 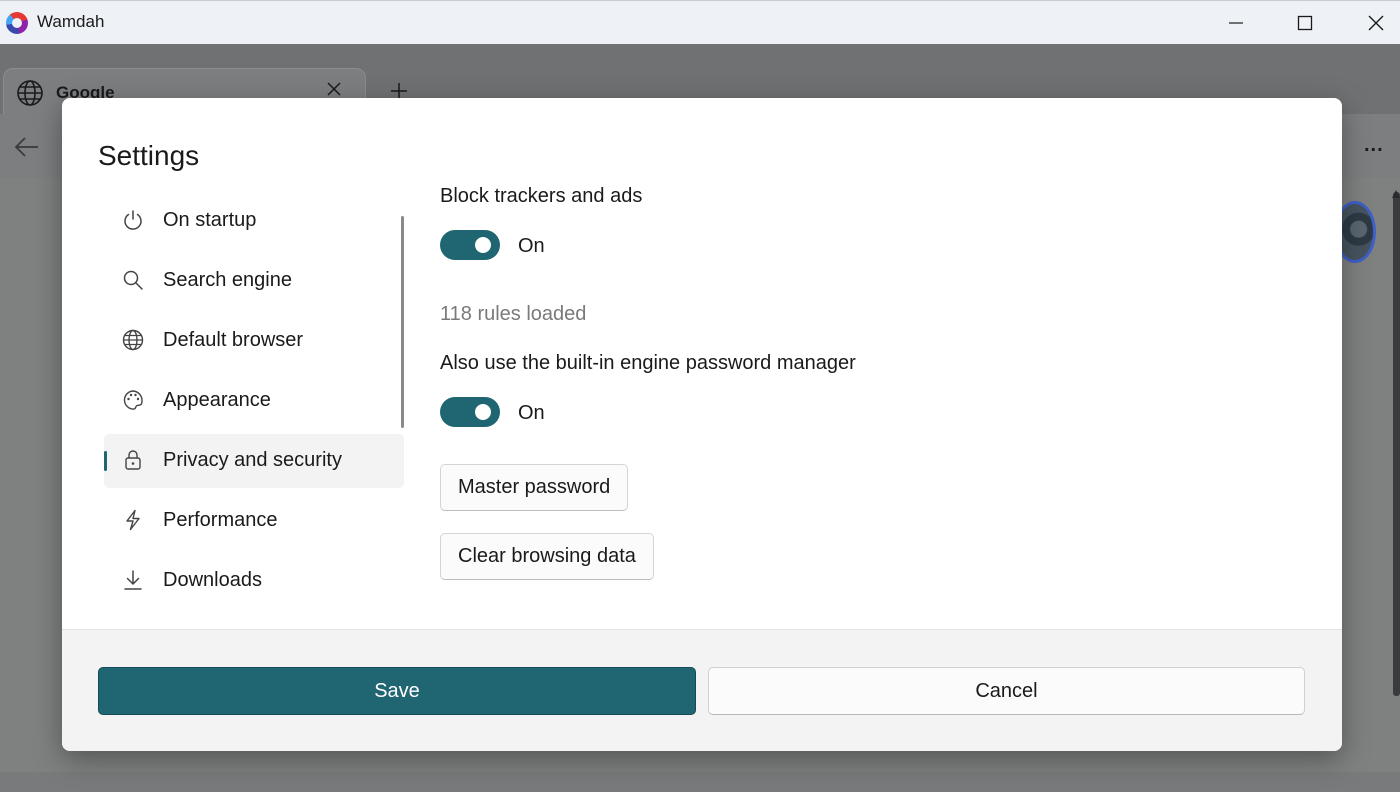 What do you see at coordinates (470, 245) in the screenshot?
I see `block-trackers-toggle` at bounding box center [470, 245].